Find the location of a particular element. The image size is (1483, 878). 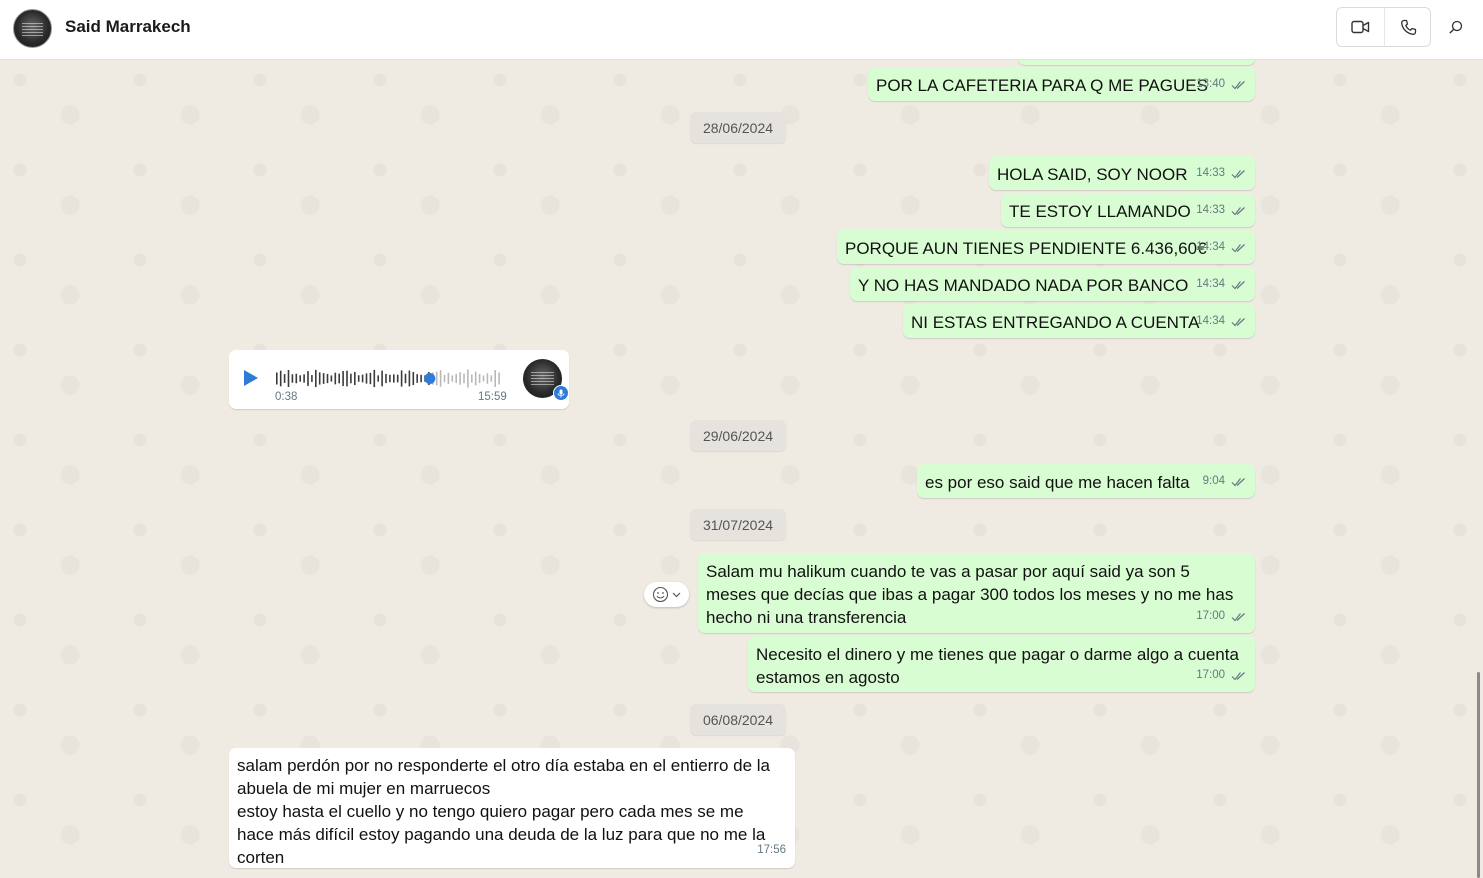

scrollbar is located at coordinates (1478, 775).